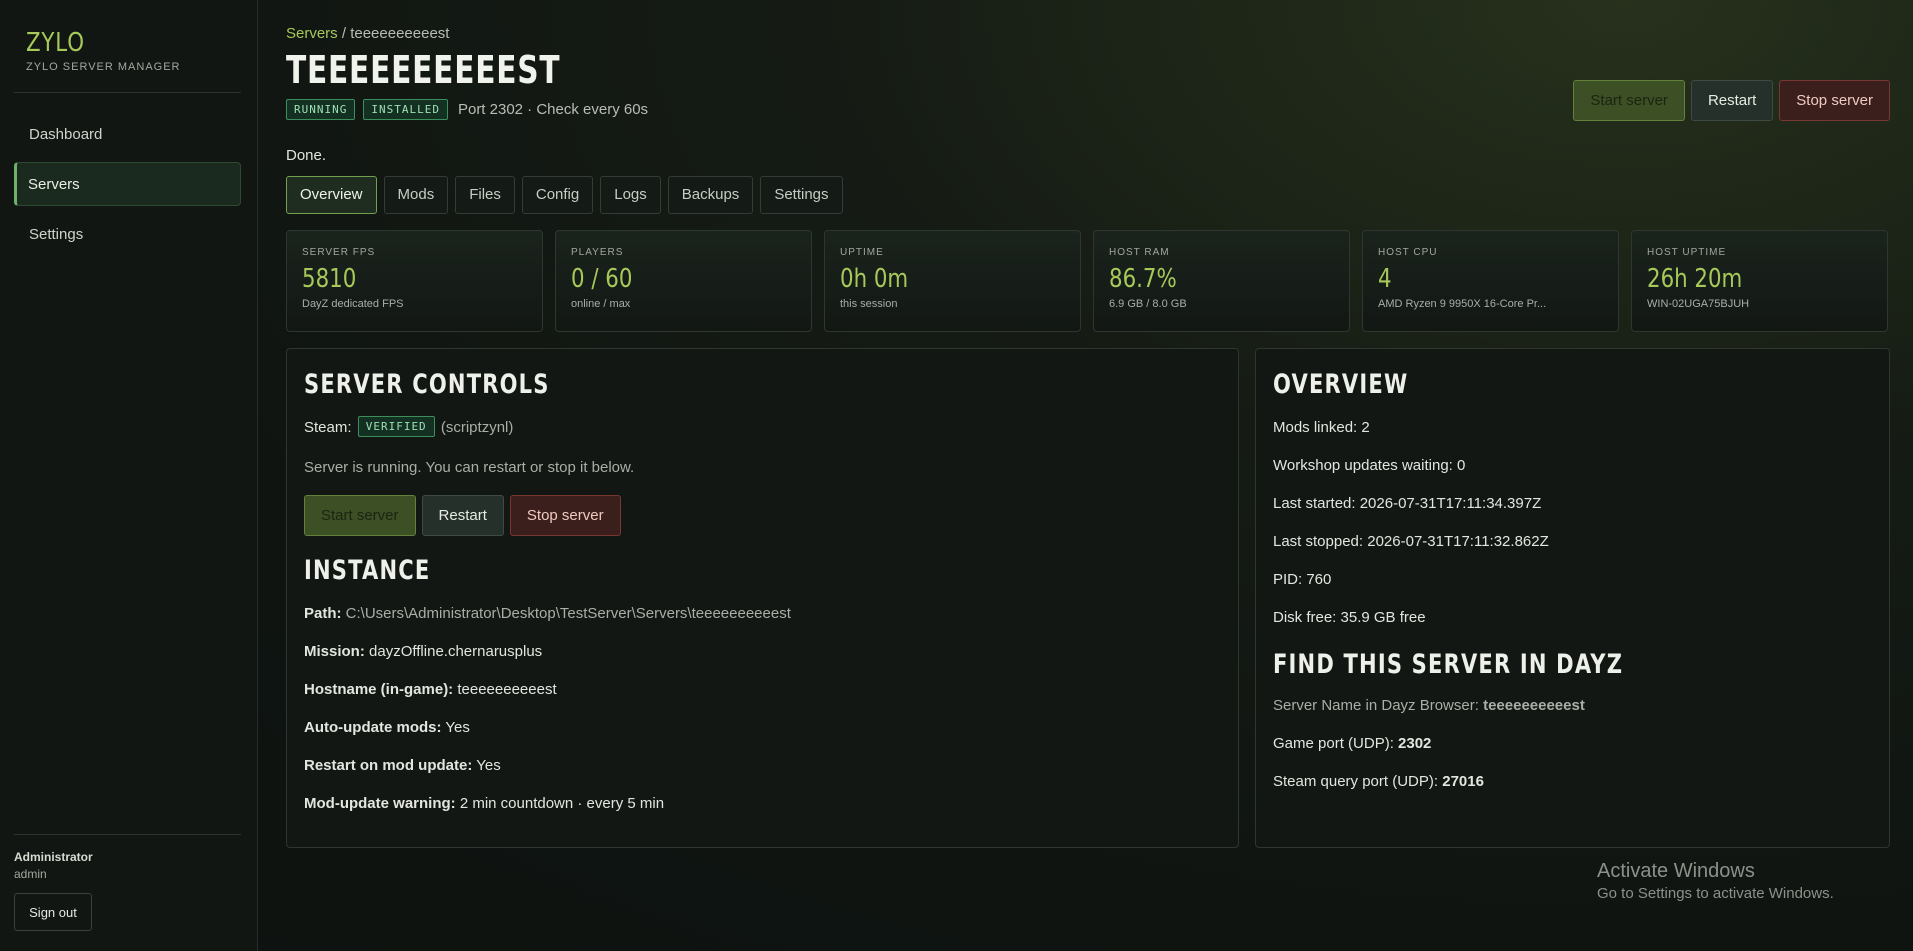  Describe the element at coordinates (1139, 252) in the screenshot. I see `stat-label: HOST RAM` at that location.